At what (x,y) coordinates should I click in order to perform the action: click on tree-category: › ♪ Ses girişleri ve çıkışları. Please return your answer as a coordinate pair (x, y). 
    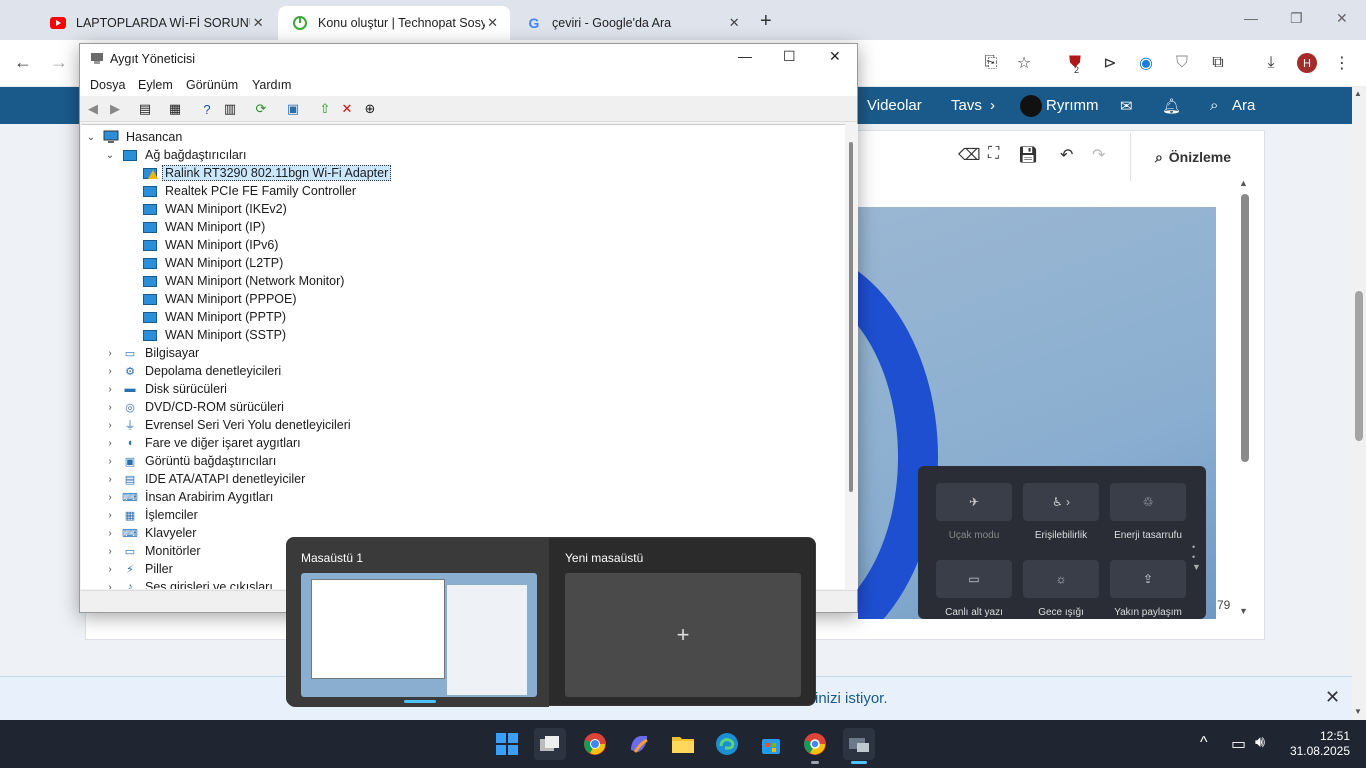
    Looking at the image, I should click on (190, 583).